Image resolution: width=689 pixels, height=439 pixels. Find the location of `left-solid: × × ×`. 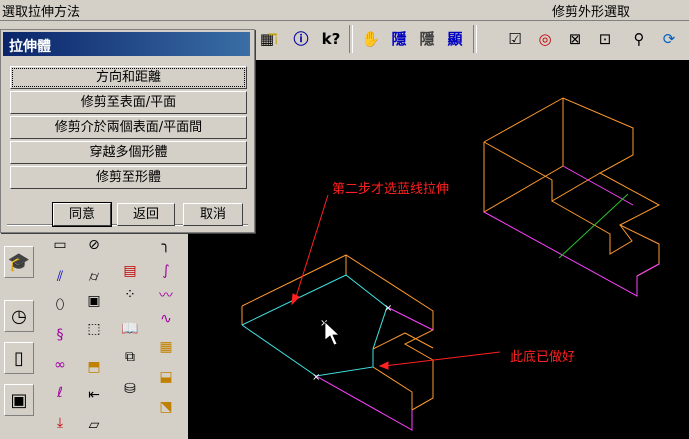

left-solid: × × × is located at coordinates (337, 342).